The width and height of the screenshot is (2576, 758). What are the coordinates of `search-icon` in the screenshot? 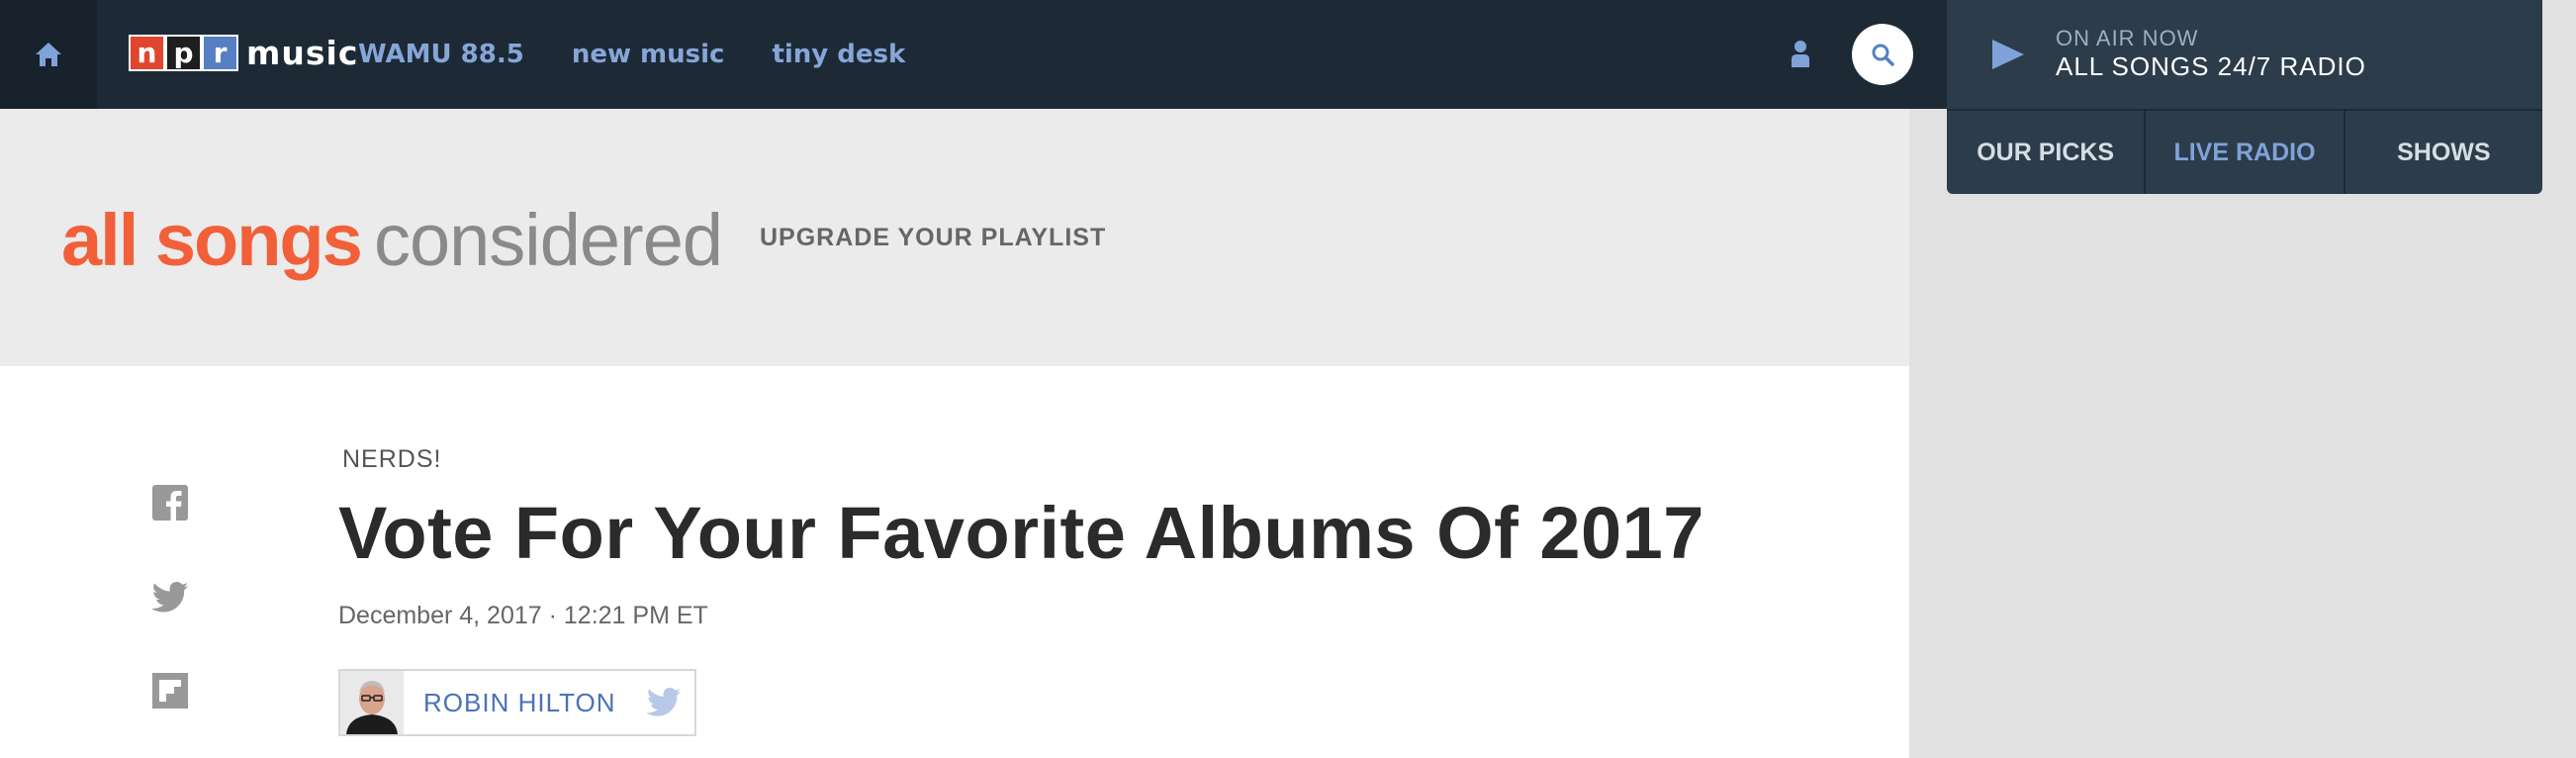 It's located at (1883, 55).